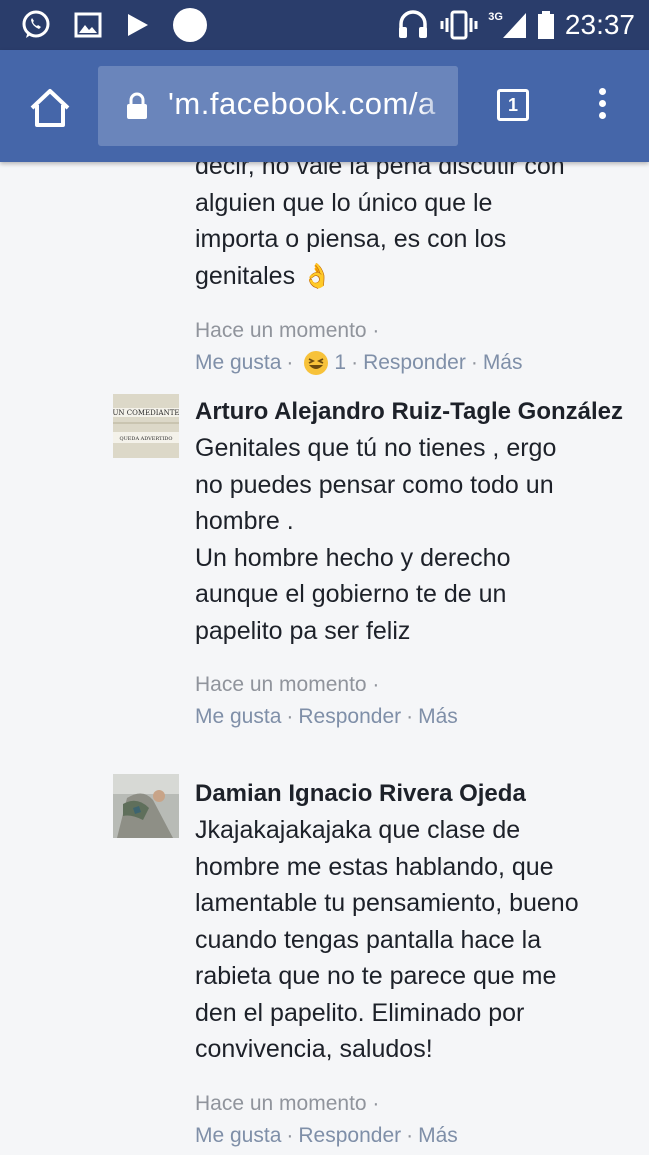  What do you see at coordinates (146, 413) in the screenshot?
I see `avatar-text-top: UN COMEDIANTE` at bounding box center [146, 413].